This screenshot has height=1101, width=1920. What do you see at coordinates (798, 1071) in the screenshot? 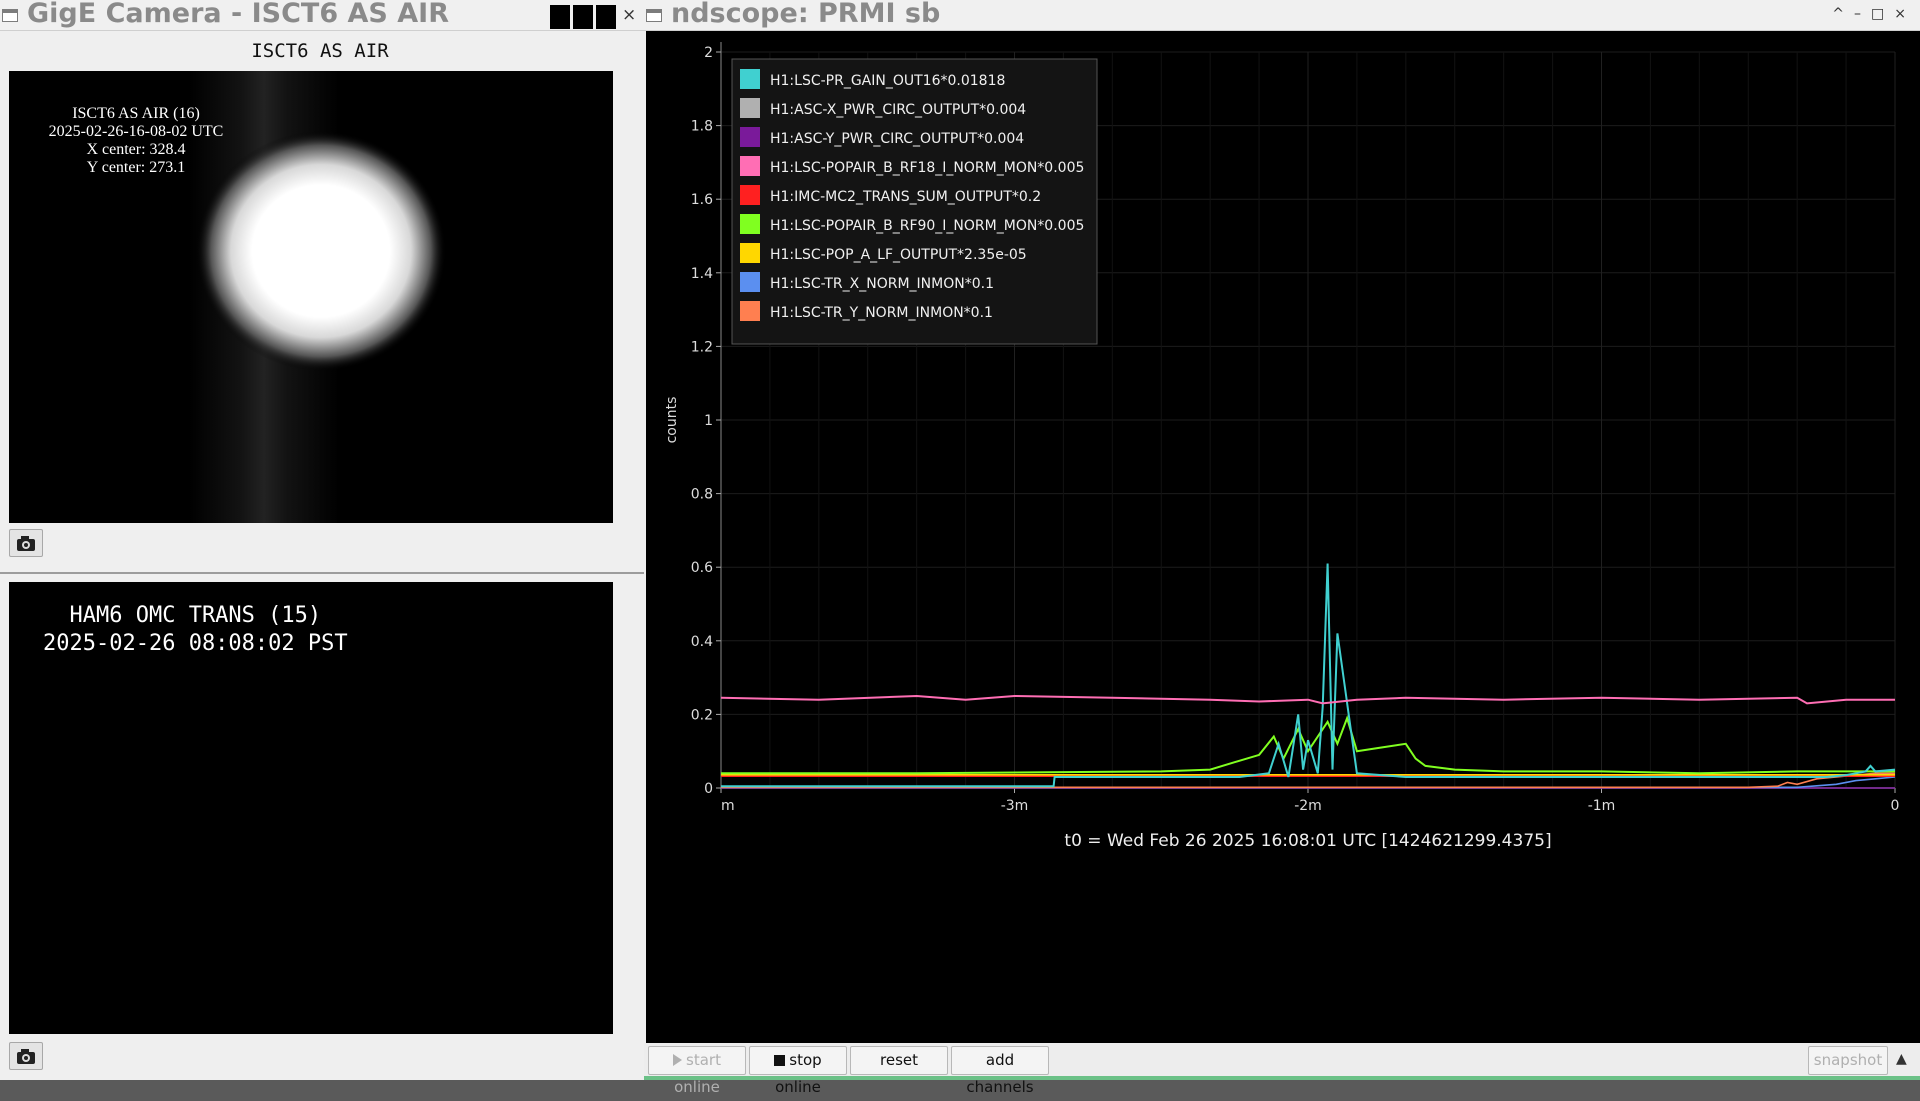
I see `stop-online-button: stop online` at bounding box center [798, 1071].